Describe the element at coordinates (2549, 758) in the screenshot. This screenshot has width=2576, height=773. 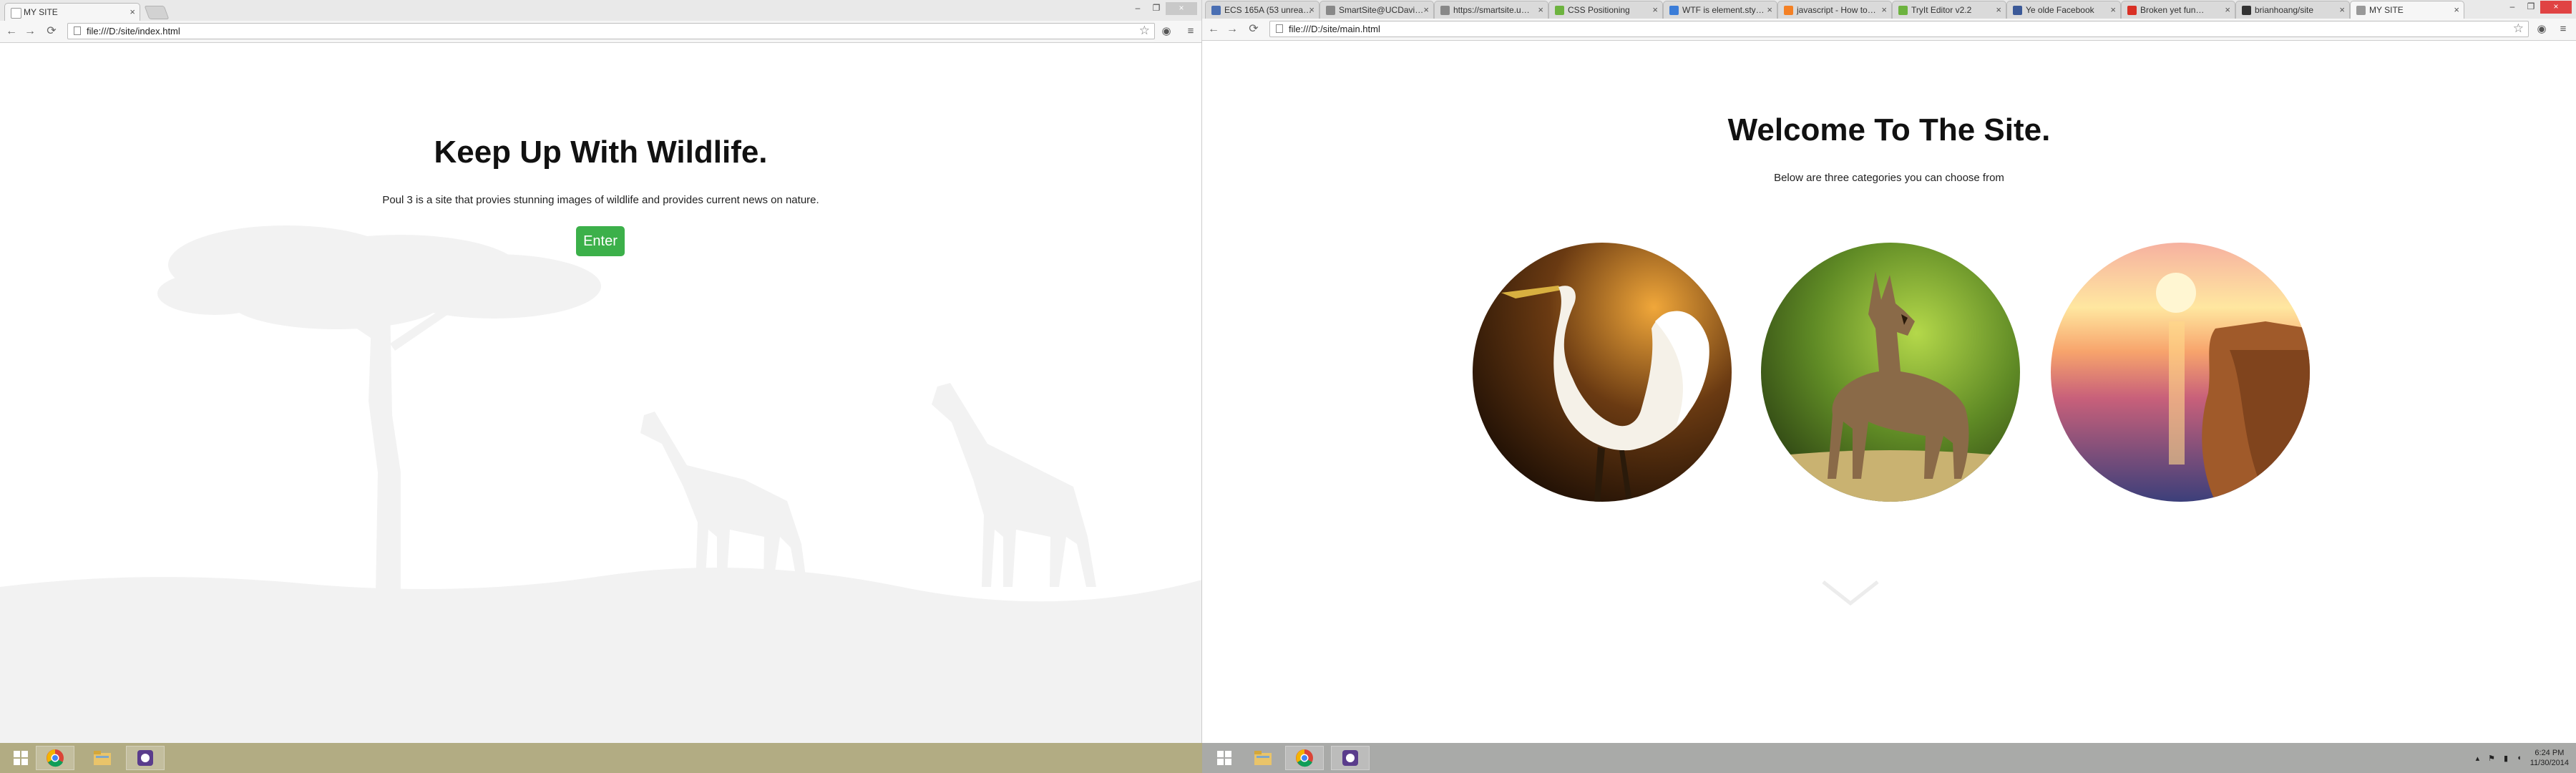
I see `clock: 6:24 PM 11/30/2014` at that location.